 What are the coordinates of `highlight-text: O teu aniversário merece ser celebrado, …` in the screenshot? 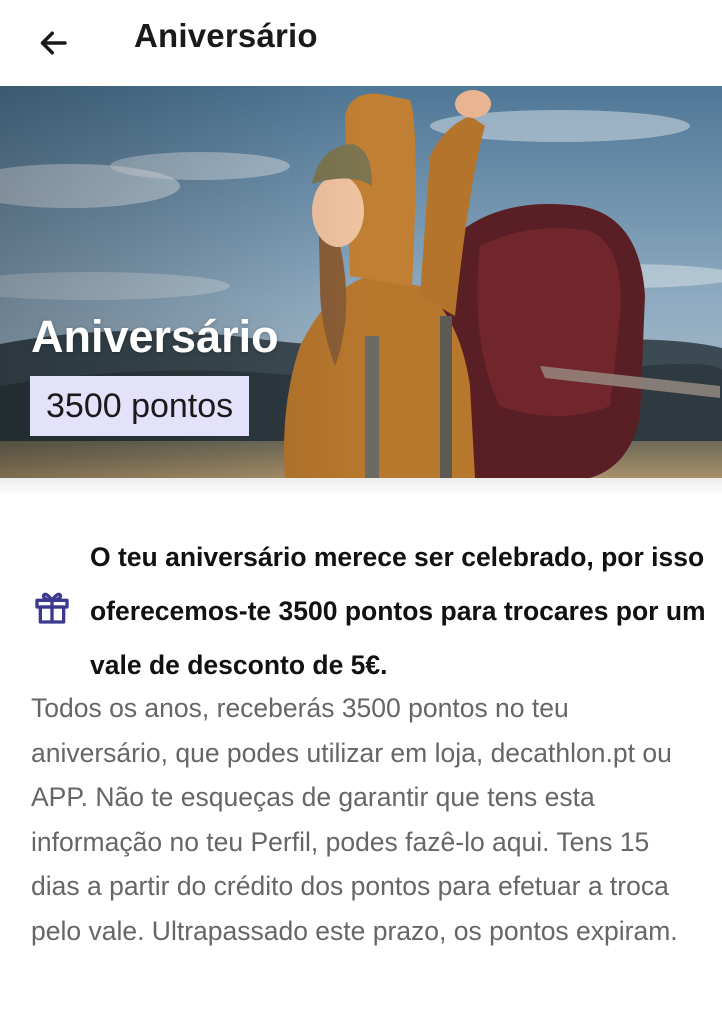 It's located at (398, 611).